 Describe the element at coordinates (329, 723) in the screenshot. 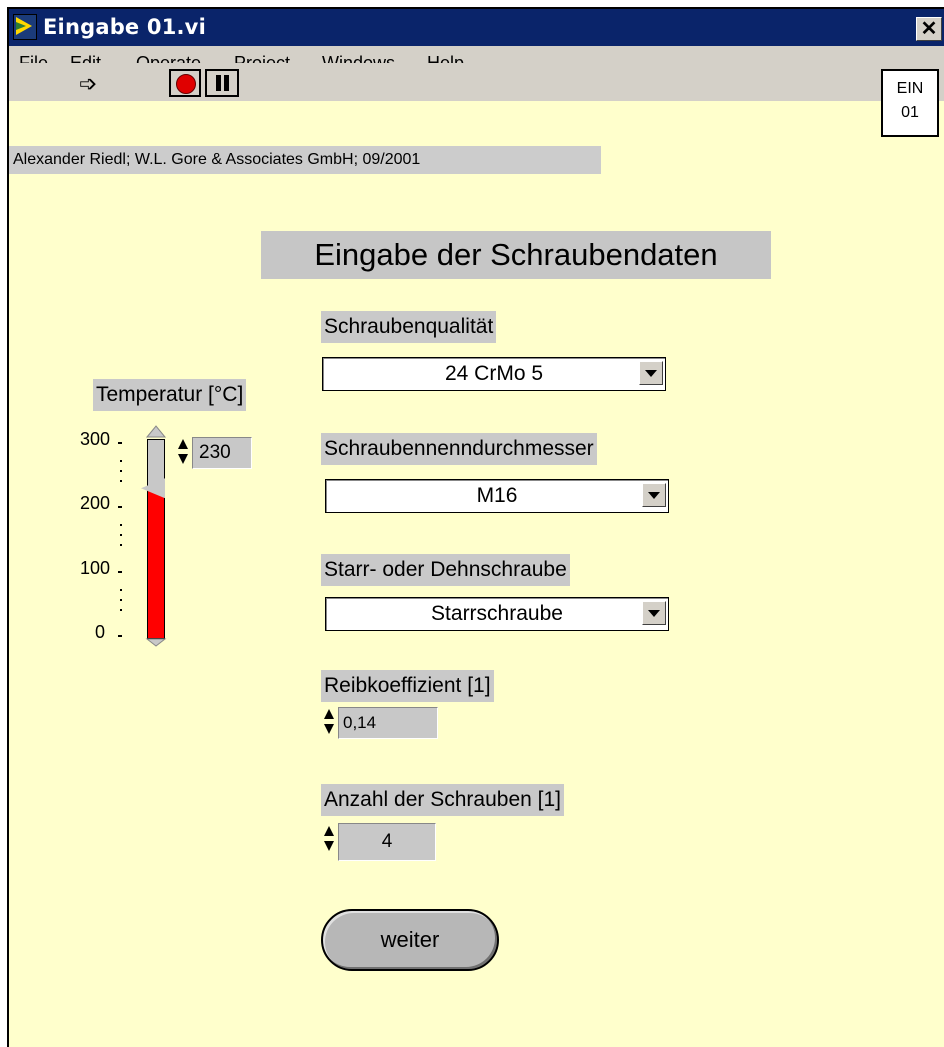

I see `reibkoeffizient-increment-decrement` at that location.